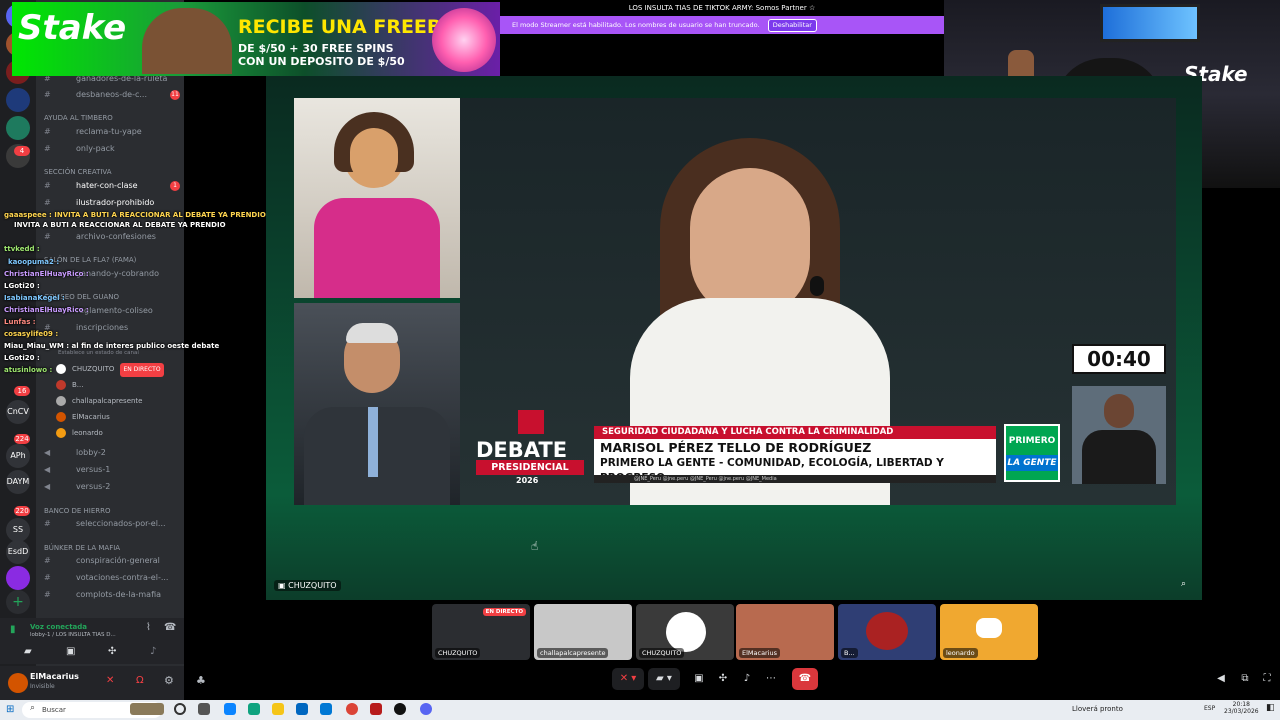  I want to click on category-header: SECCIÓN CREATIVA, so click(78, 172).